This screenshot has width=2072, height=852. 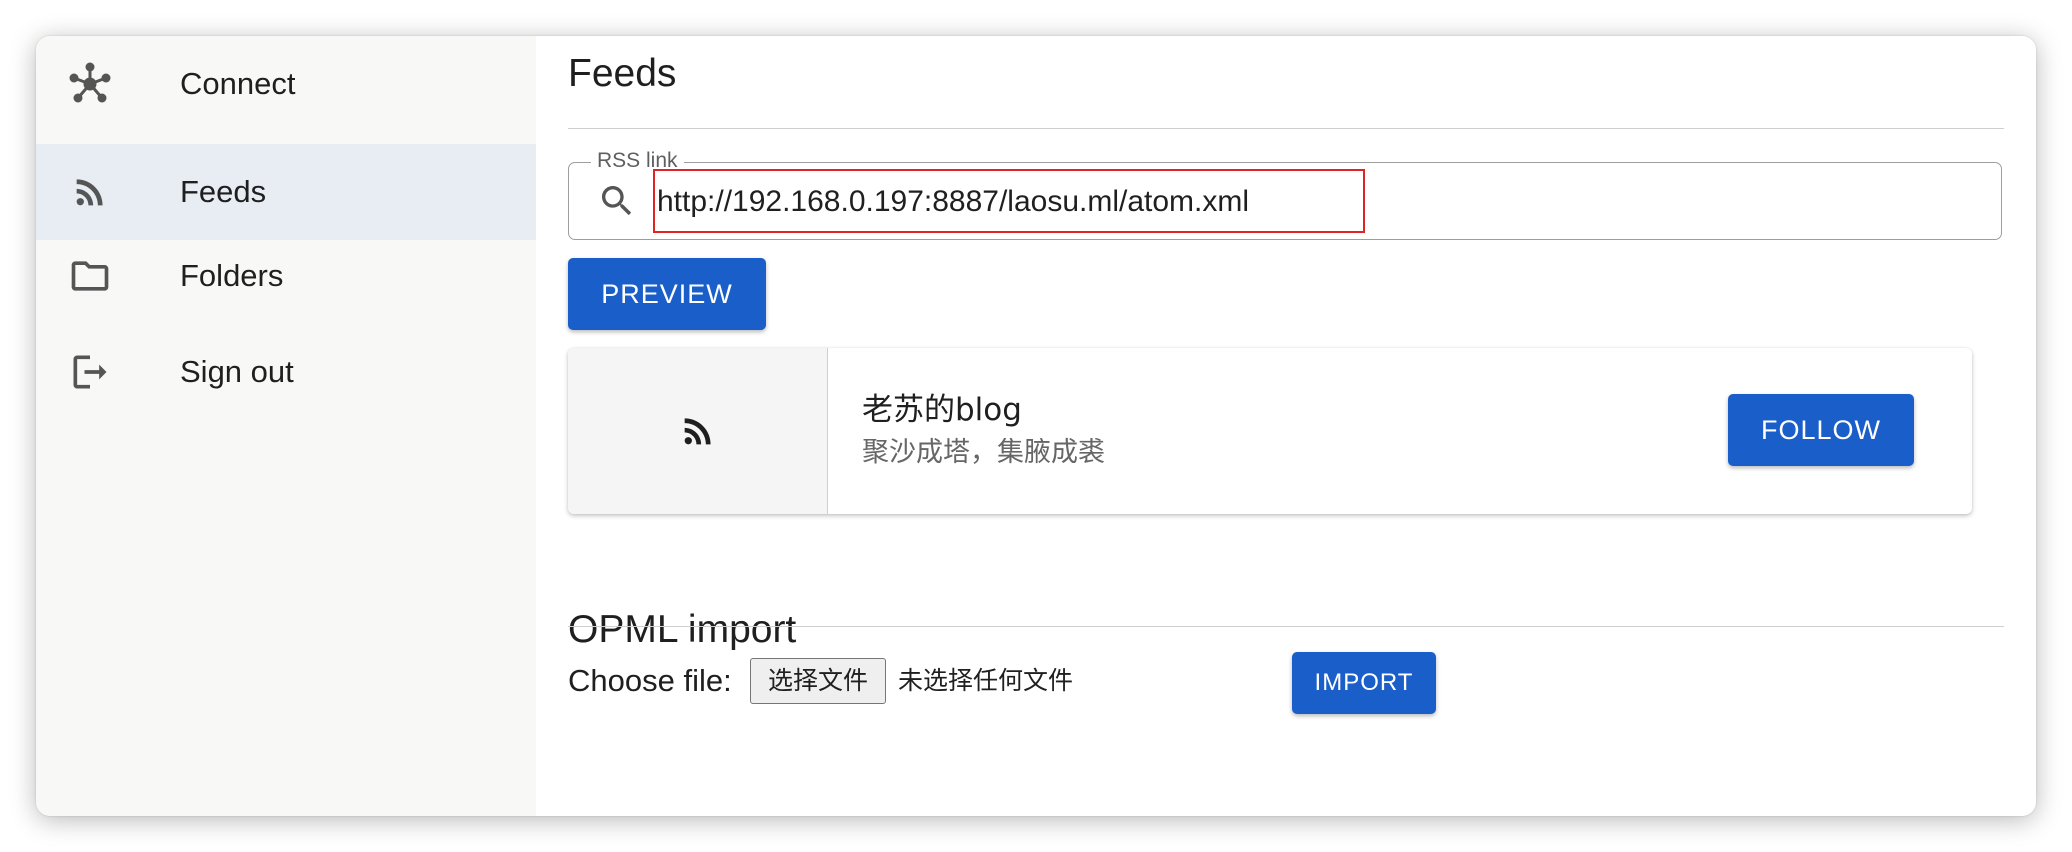 I want to click on opml-title: OPML import, so click(x=682, y=629).